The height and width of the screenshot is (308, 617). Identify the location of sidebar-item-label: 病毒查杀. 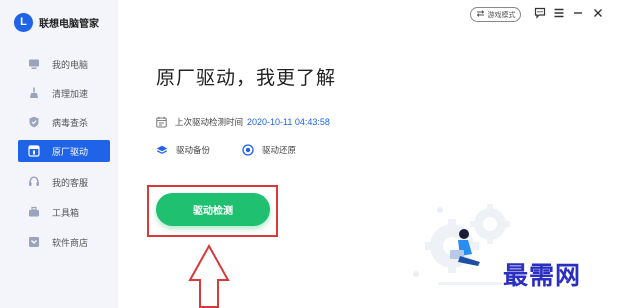
(70, 123).